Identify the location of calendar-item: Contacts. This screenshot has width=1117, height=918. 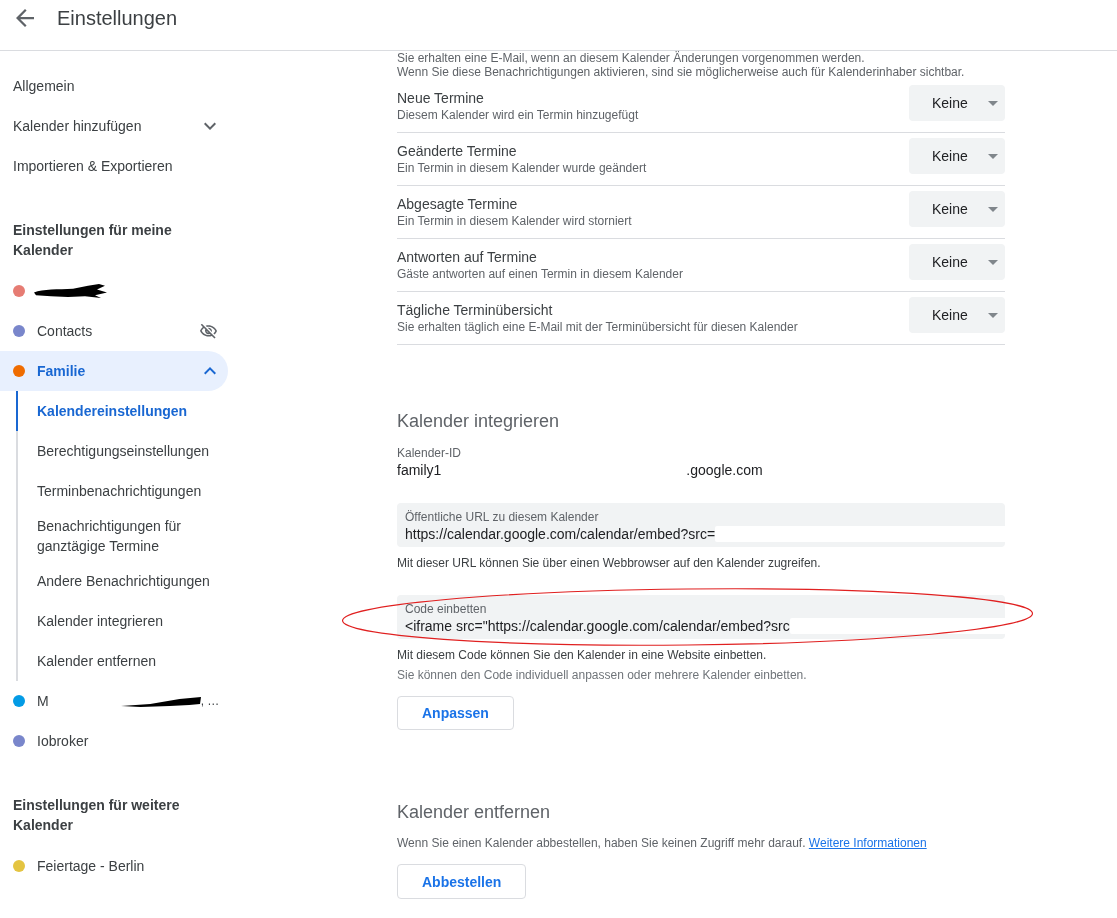
(114, 331).